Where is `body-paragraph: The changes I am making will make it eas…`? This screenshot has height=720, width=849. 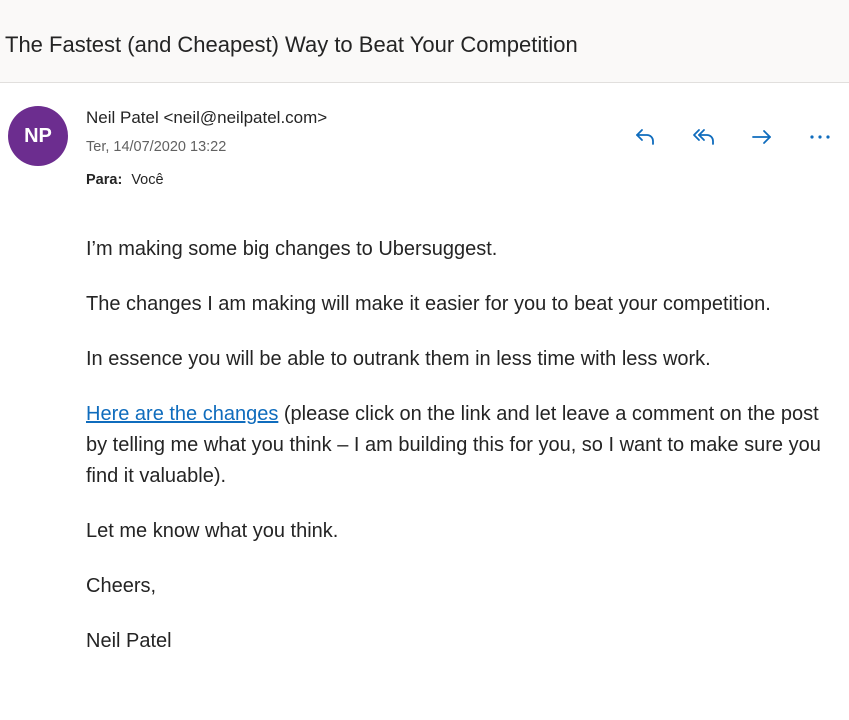 body-paragraph: The changes I am making will make it eas… is located at coordinates (428, 304).